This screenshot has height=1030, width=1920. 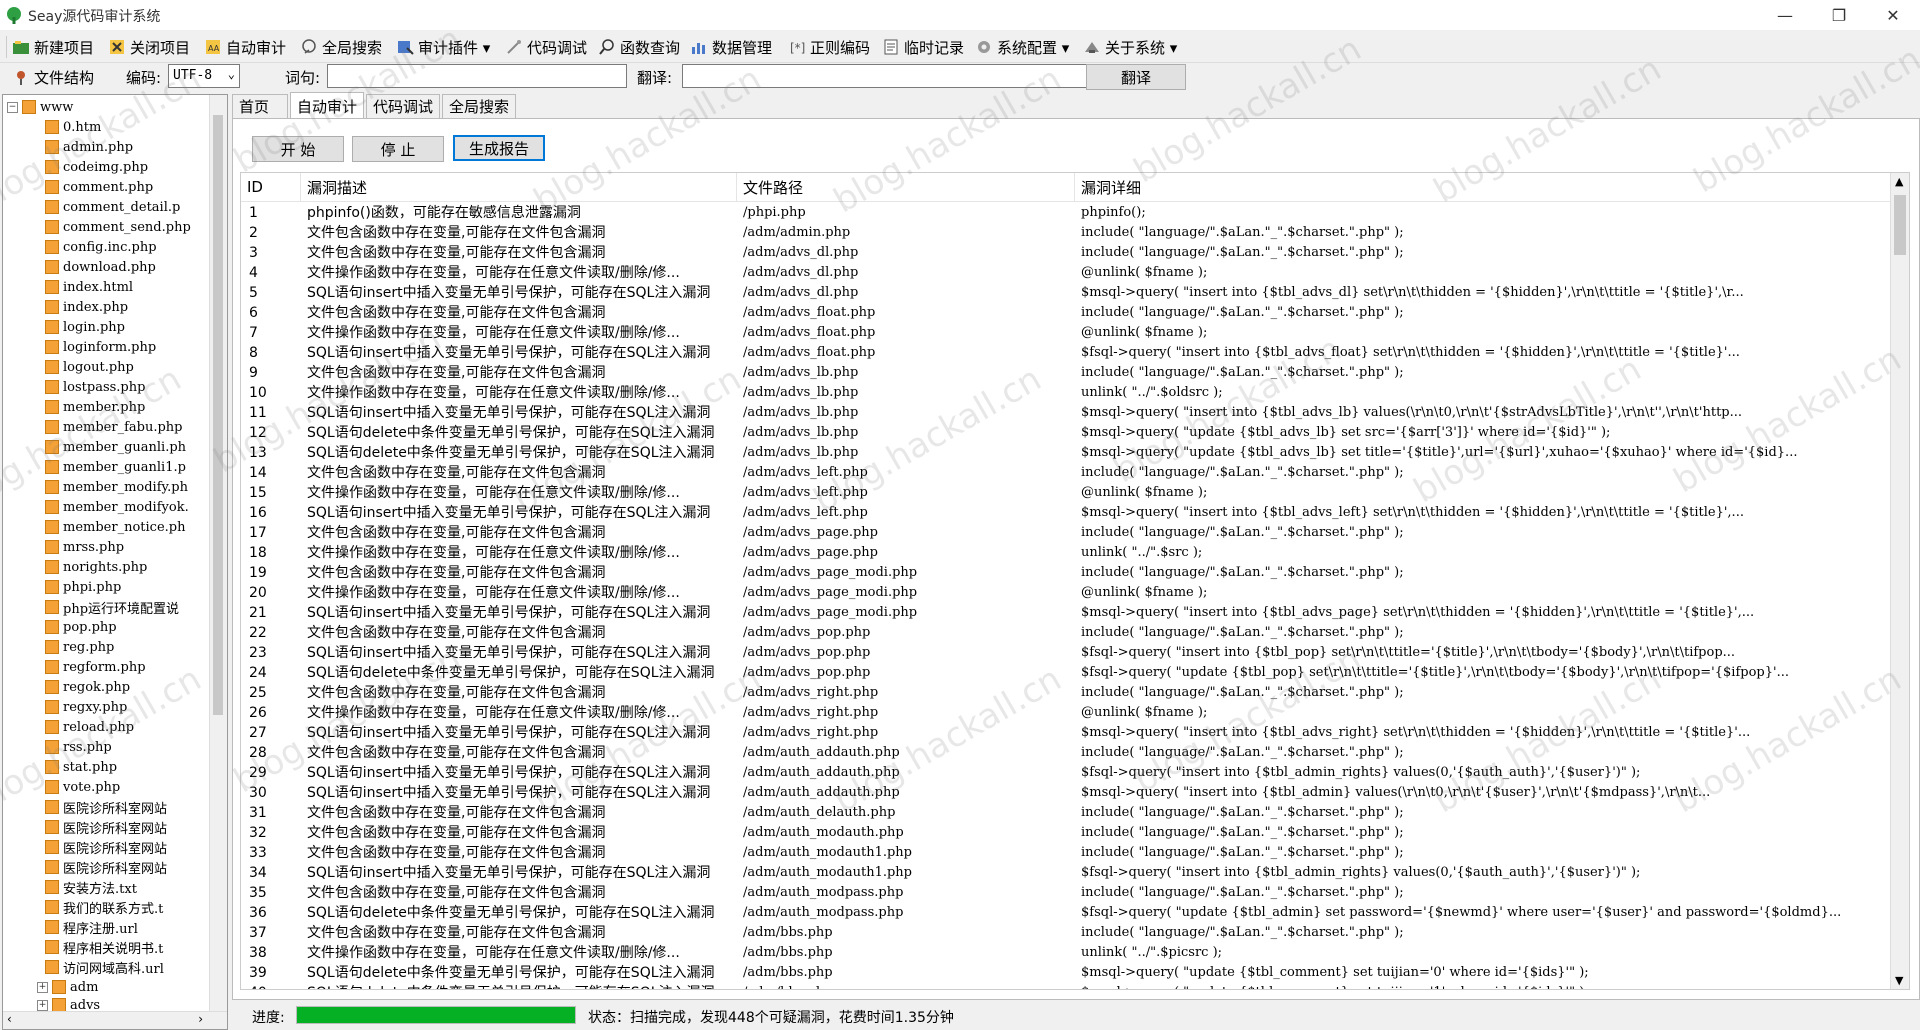 I want to click on translate-button: 翻译, so click(x=1136, y=77).